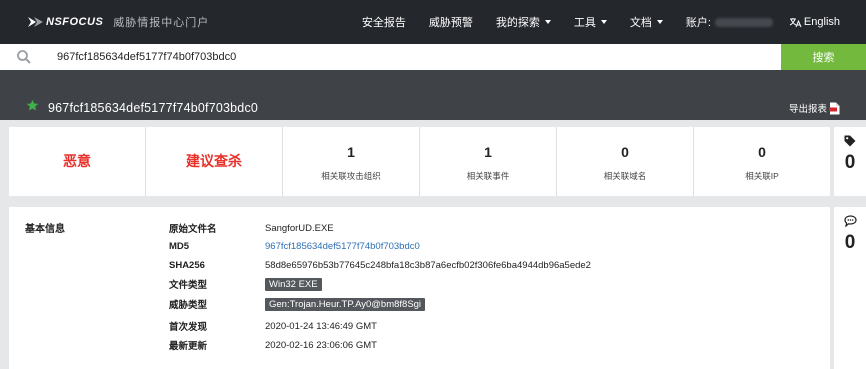 The height and width of the screenshot is (369, 866). I want to click on export-label: 导出报表, so click(807, 109).